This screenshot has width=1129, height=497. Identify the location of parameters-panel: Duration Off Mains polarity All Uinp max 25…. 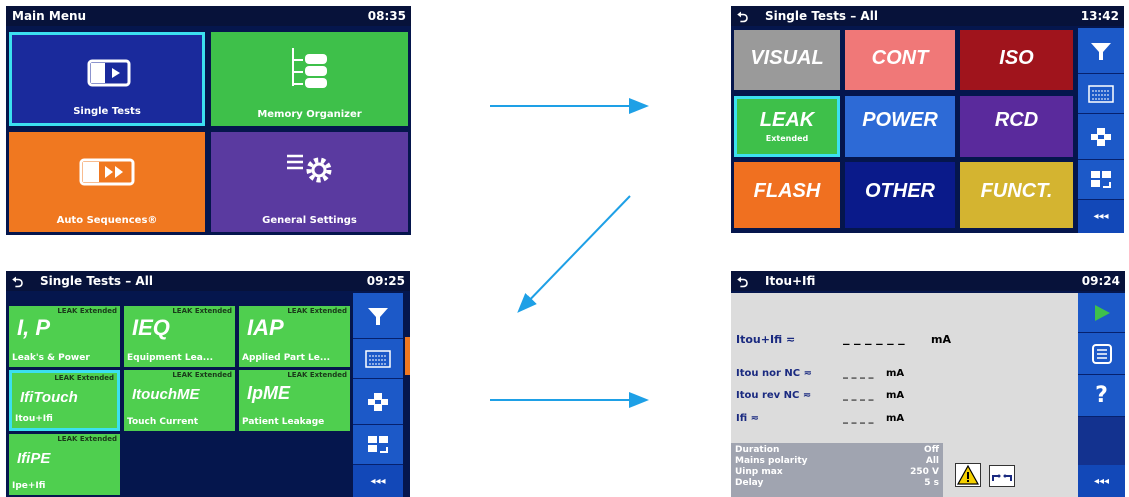
(837, 470).